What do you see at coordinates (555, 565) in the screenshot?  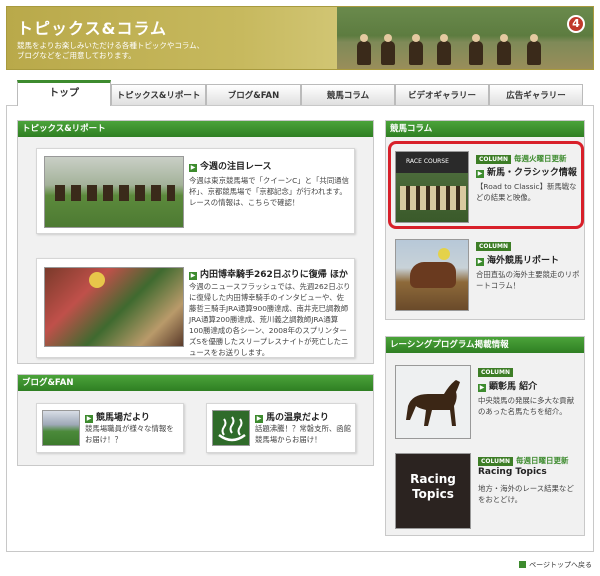 I see `page-top-link: ページトップへ戻る` at bounding box center [555, 565].